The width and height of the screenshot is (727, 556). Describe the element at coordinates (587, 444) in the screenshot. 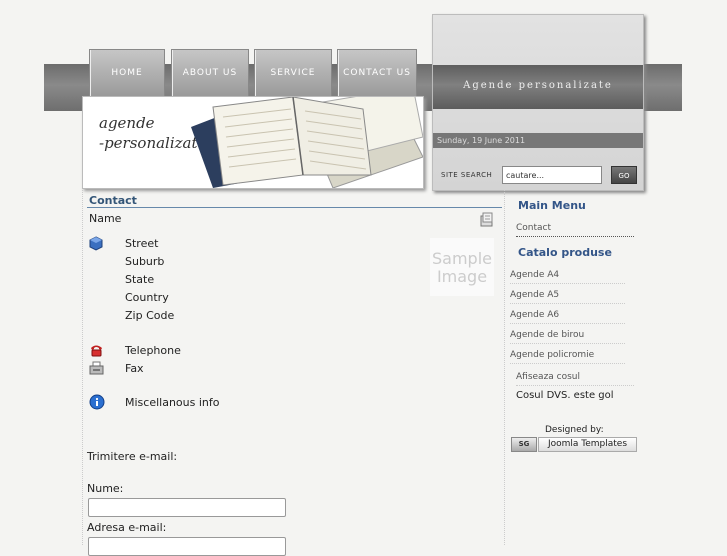

I see `joomla-templates-link: Joomla Templates` at that location.